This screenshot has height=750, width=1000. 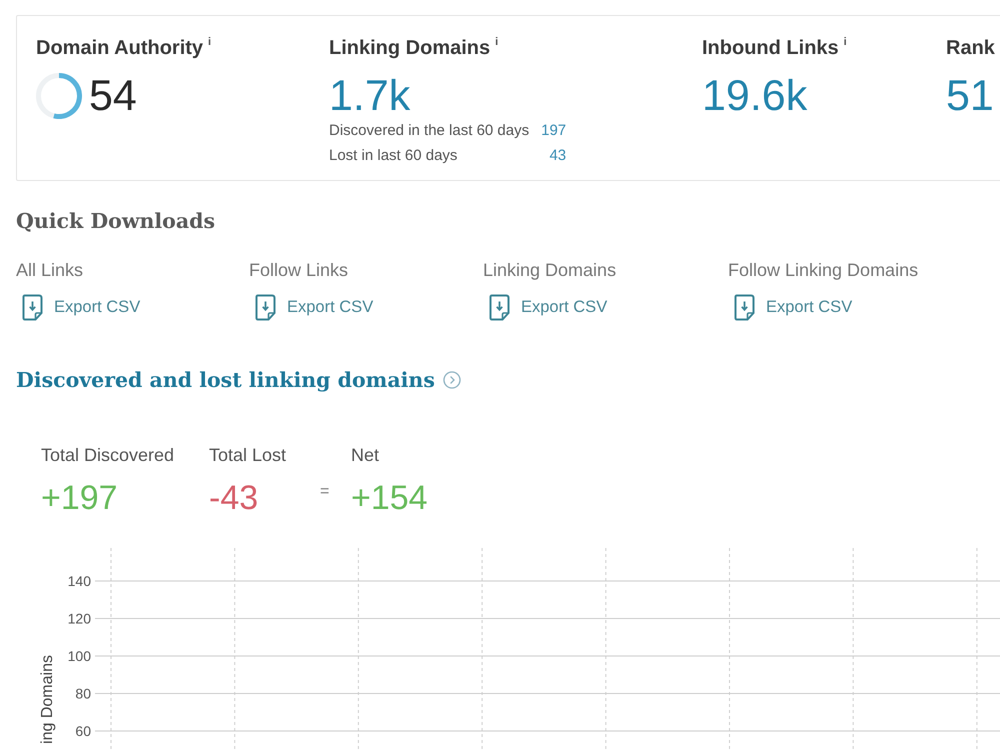 I want to click on metric-value: 54, so click(x=113, y=96).